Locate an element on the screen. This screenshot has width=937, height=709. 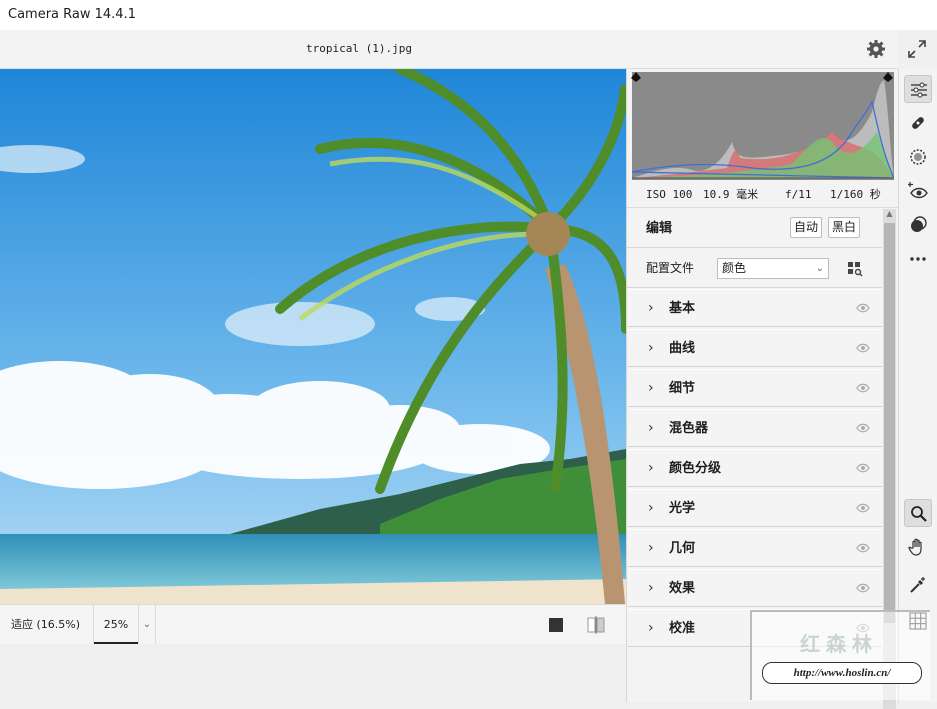
section-basic: › 基本 is located at coordinates (755, 308).